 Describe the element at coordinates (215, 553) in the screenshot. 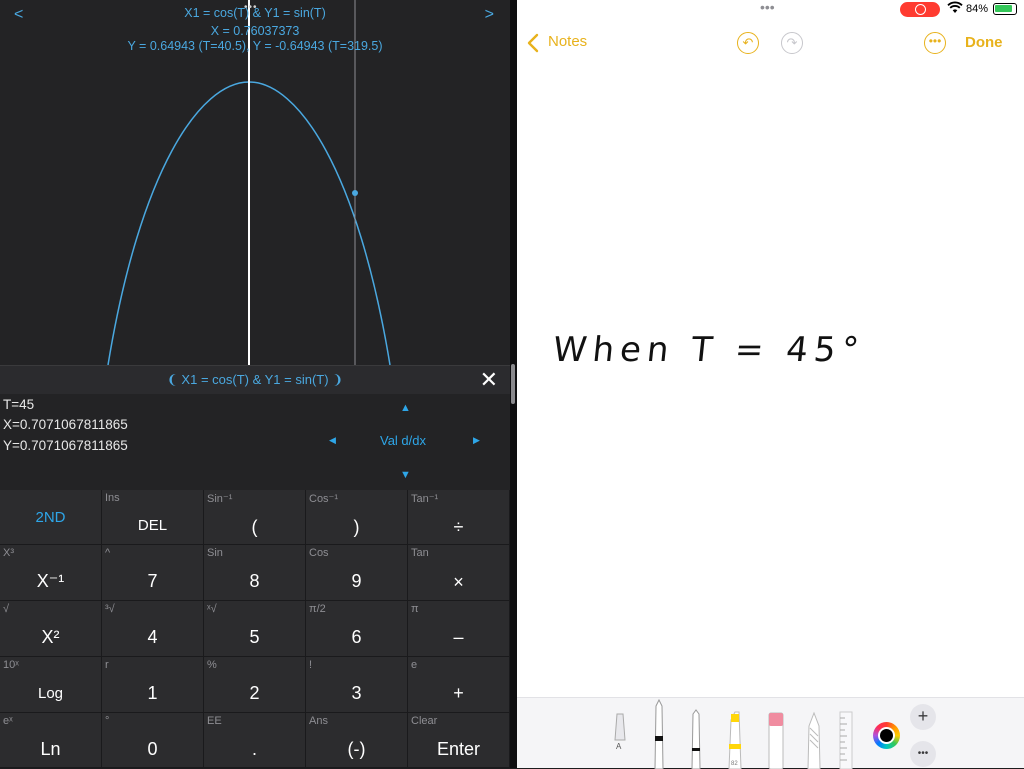

I see `key-secondary-label: Sin` at that location.